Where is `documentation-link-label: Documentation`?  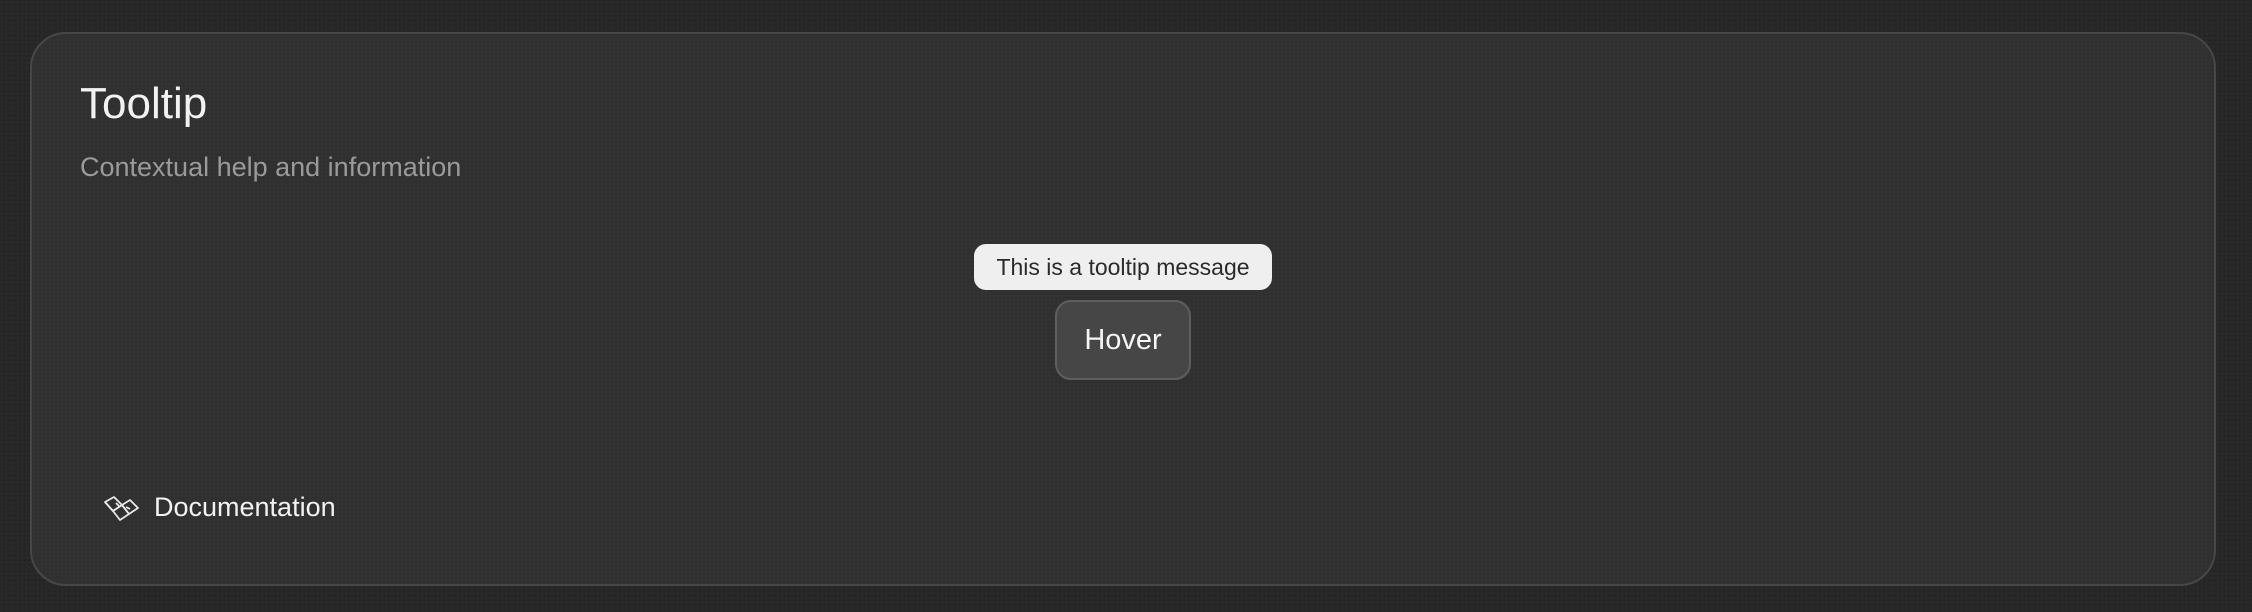
documentation-link-label: Documentation is located at coordinates (245, 507).